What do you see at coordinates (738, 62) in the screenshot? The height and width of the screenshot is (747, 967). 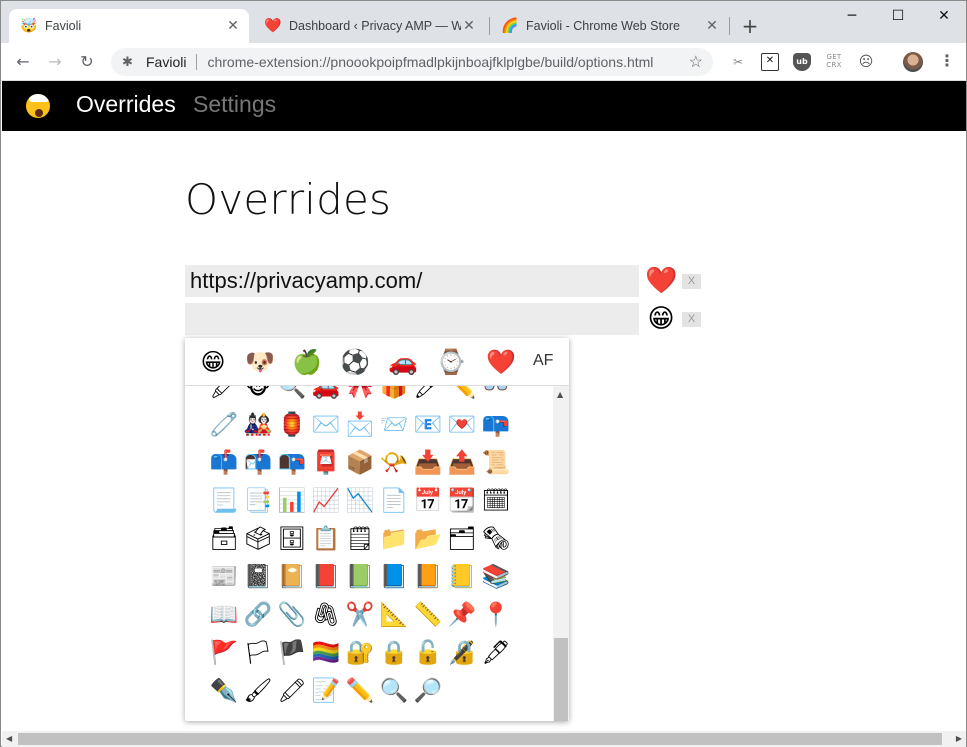 I see `extension-scissors-icon: ✂` at bounding box center [738, 62].